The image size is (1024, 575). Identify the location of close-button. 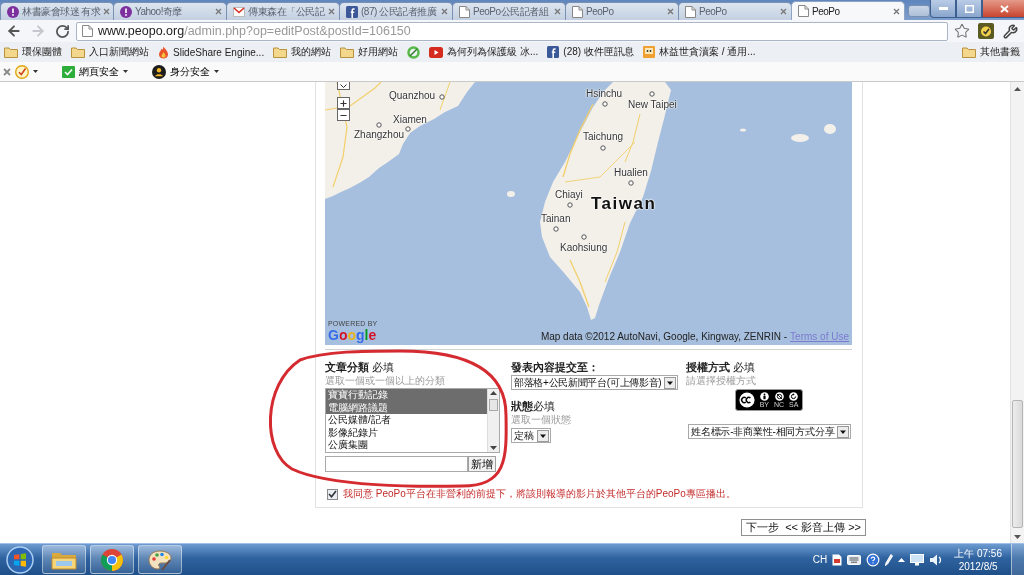
(1003, 9).